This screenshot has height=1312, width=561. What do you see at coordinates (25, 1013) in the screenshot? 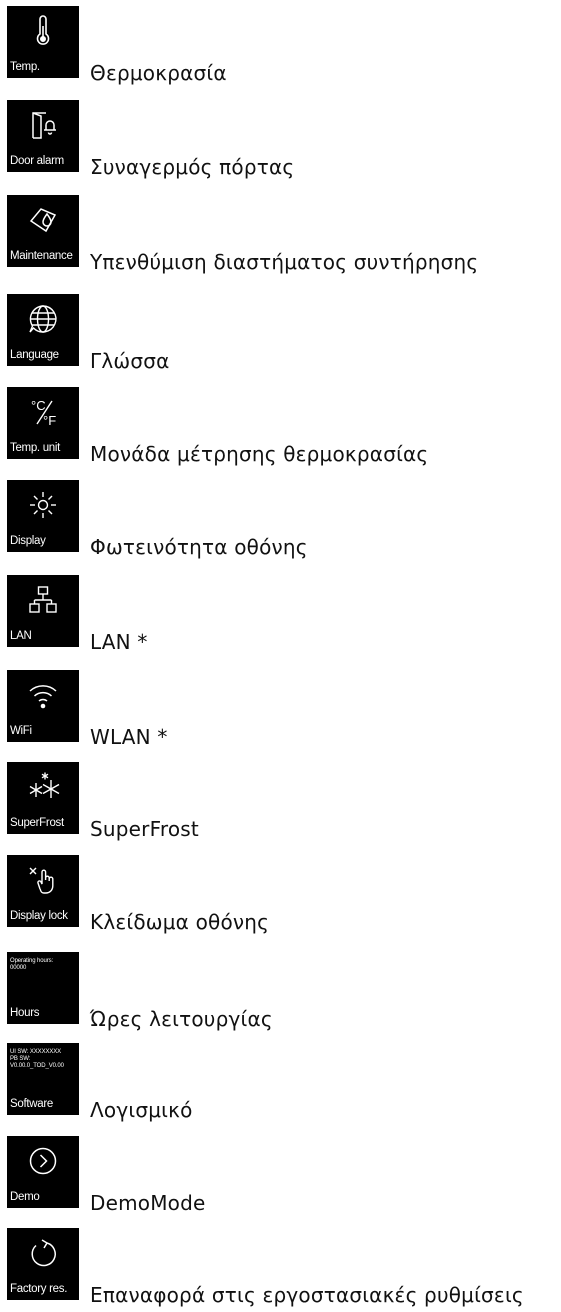
I see `menu-tile-caption: Hours` at bounding box center [25, 1013].